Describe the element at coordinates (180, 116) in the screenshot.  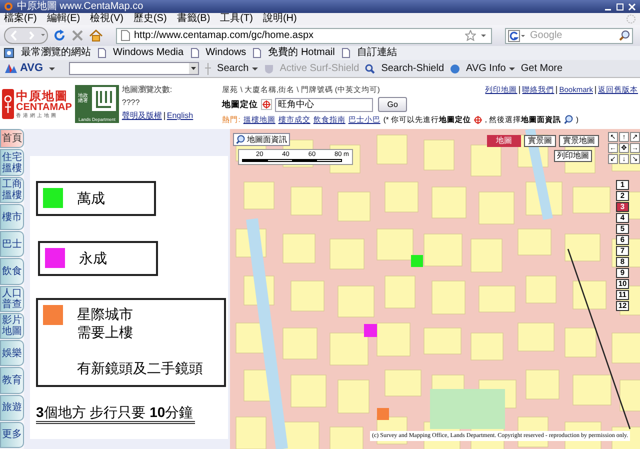
I see `header-link: English` at that location.